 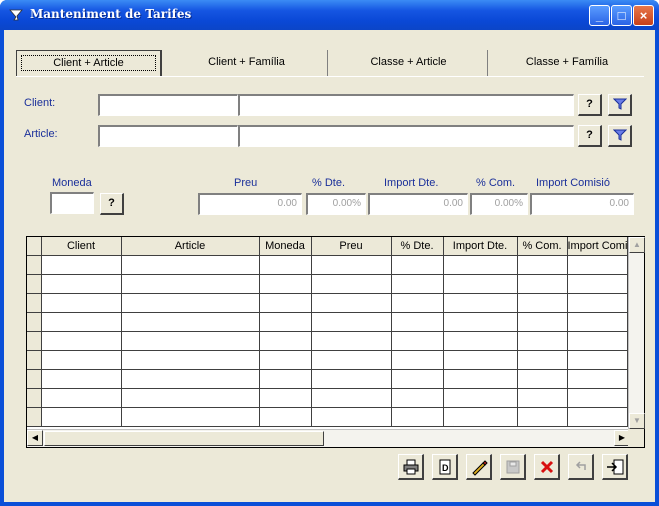 What do you see at coordinates (620, 136) in the screenshot?
I see `article-filter-button` at bounding box center [620, 136].